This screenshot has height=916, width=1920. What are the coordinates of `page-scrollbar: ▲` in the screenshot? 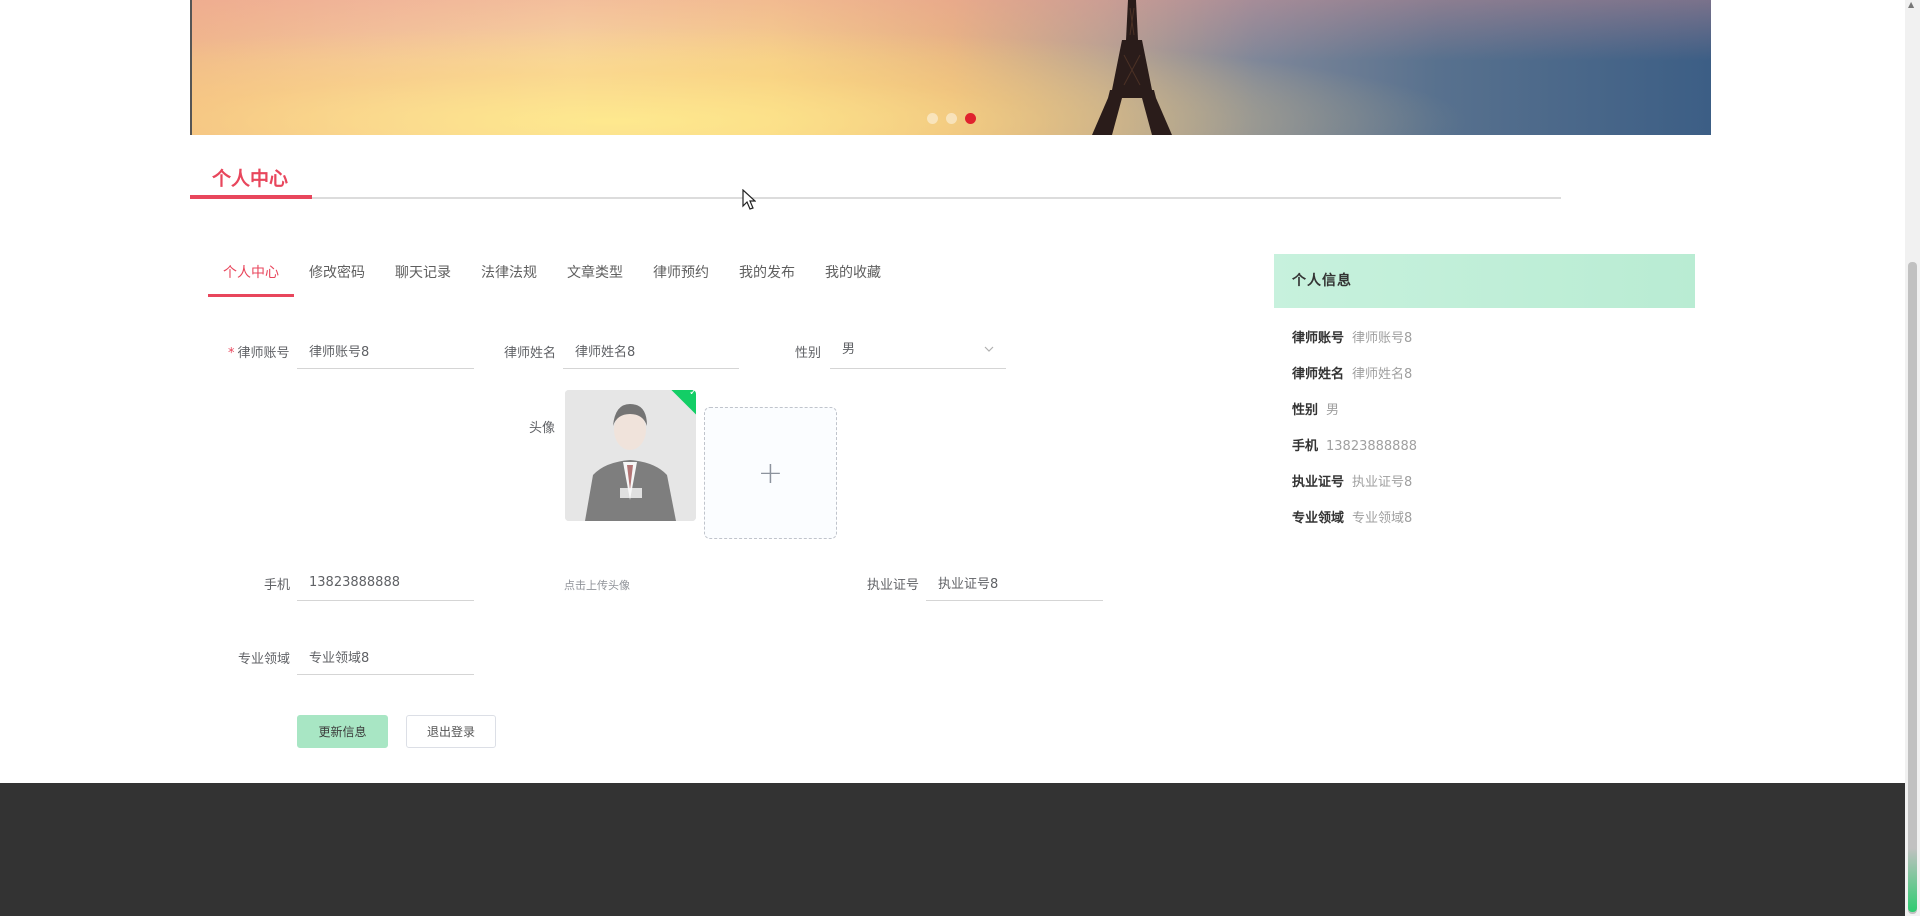 It's located at (1912, 458).